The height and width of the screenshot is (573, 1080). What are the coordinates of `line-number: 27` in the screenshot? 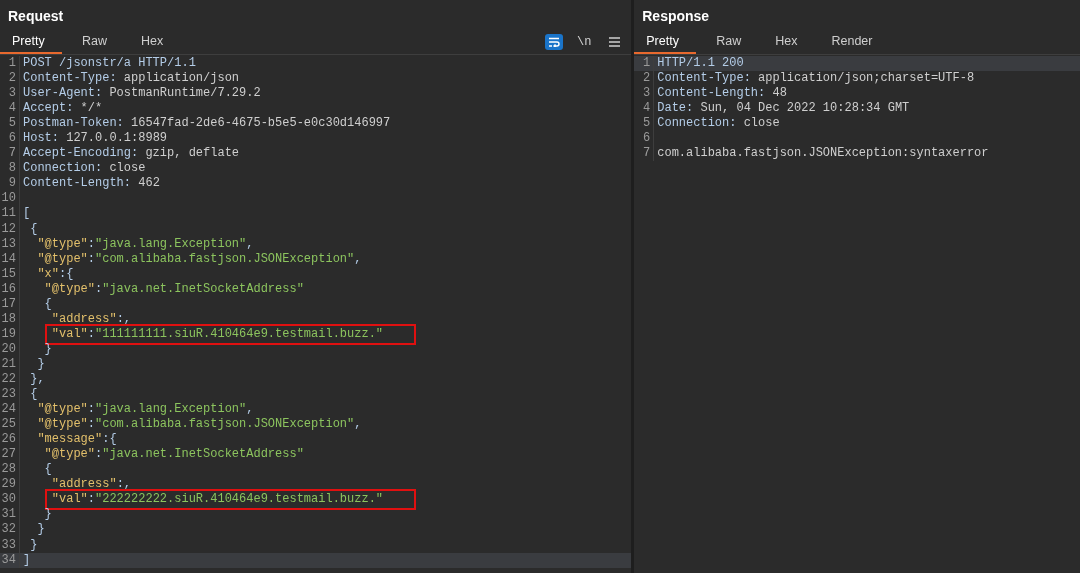 It's located at (10, 455).